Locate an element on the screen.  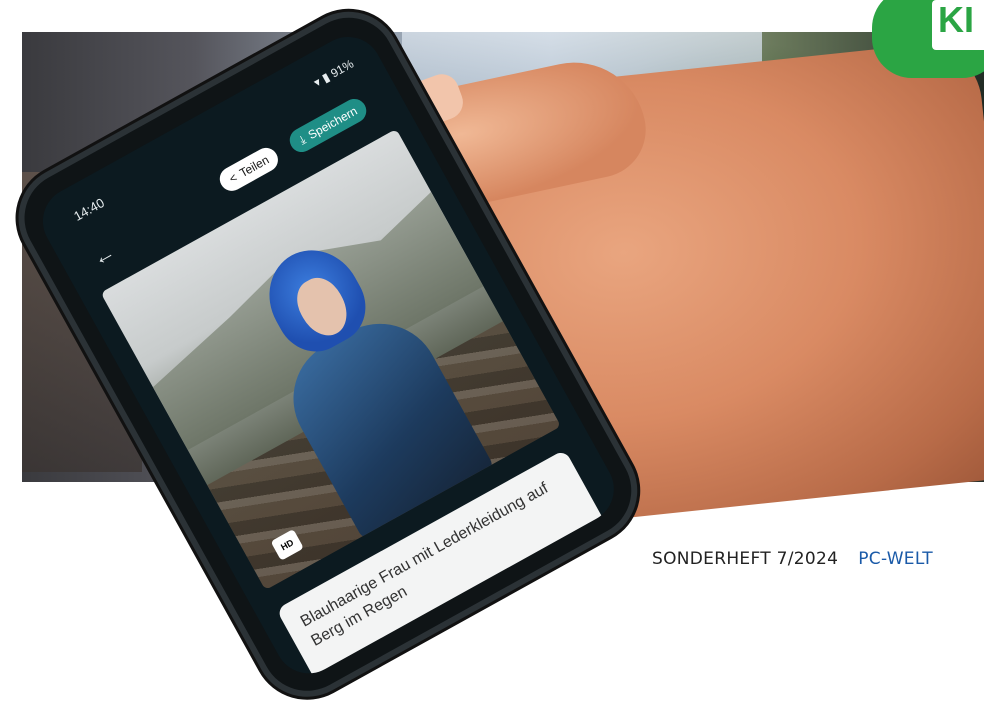
download-icon: ⤓ is located at coordinates (302, 139).